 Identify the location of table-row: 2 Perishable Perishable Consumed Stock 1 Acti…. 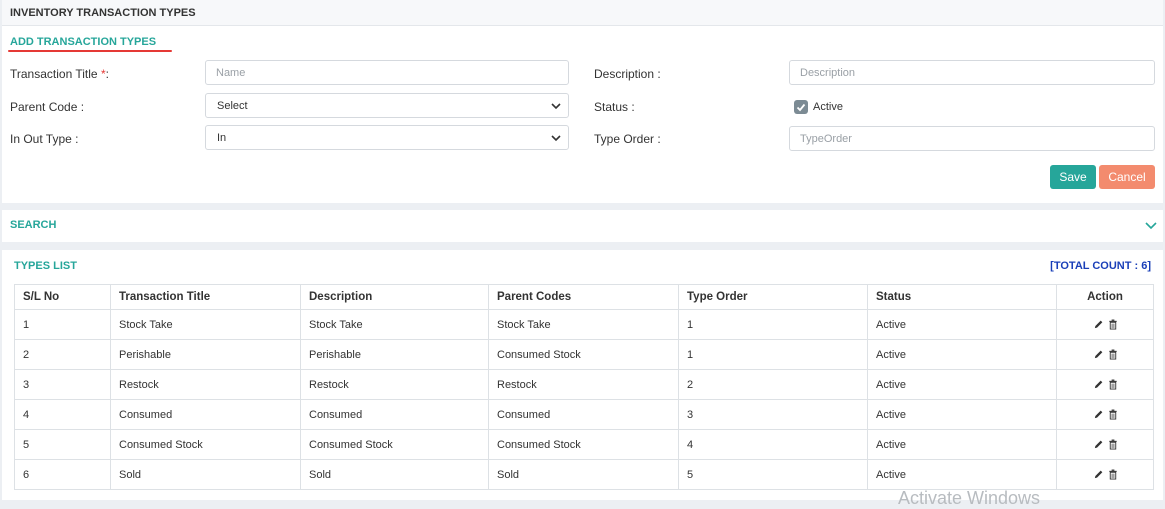
(584, 354).